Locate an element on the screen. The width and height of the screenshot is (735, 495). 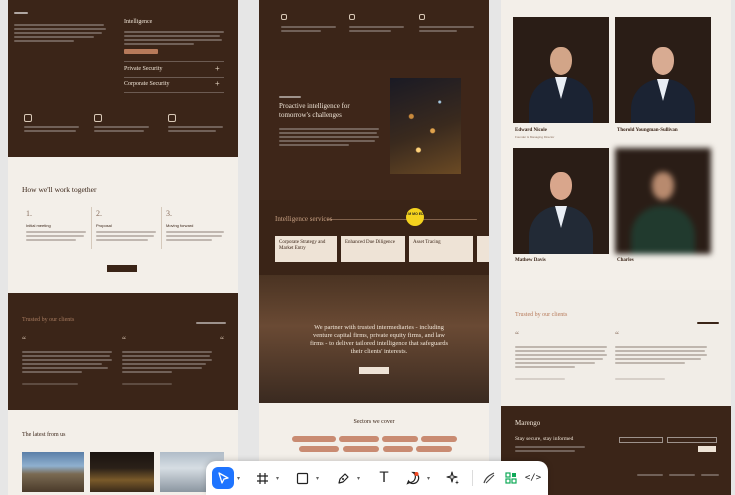
shape-tool is located at coordinates (302, 478).